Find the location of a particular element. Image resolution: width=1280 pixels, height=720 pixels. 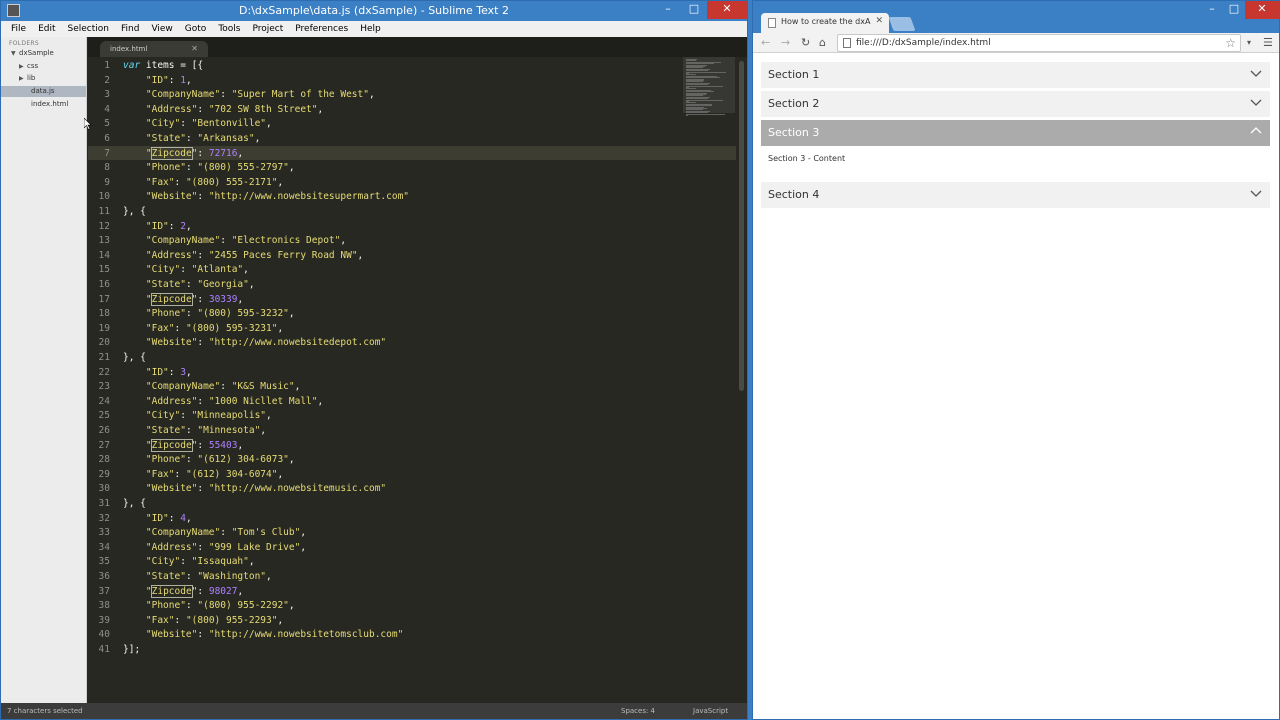

menu-preferences: Preferences is located at coordinates (321, 29).